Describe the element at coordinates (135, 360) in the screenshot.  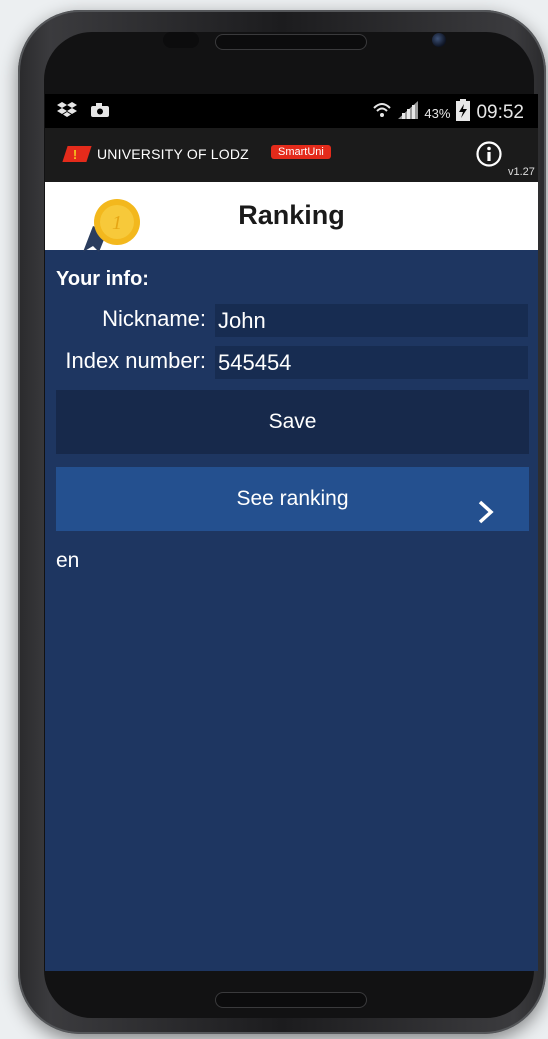
I see `index-number-label: Index number:` at that location.